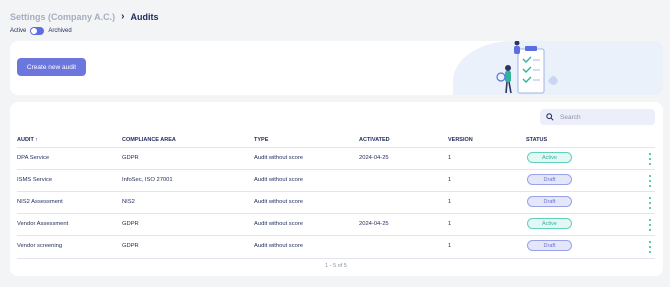 This screenshot has height=287, width=670. Describe the element at coordinates (149, 140) in the screenshot. I see `column-header-compliance-area: COMPLIANCE AREA` at that location.